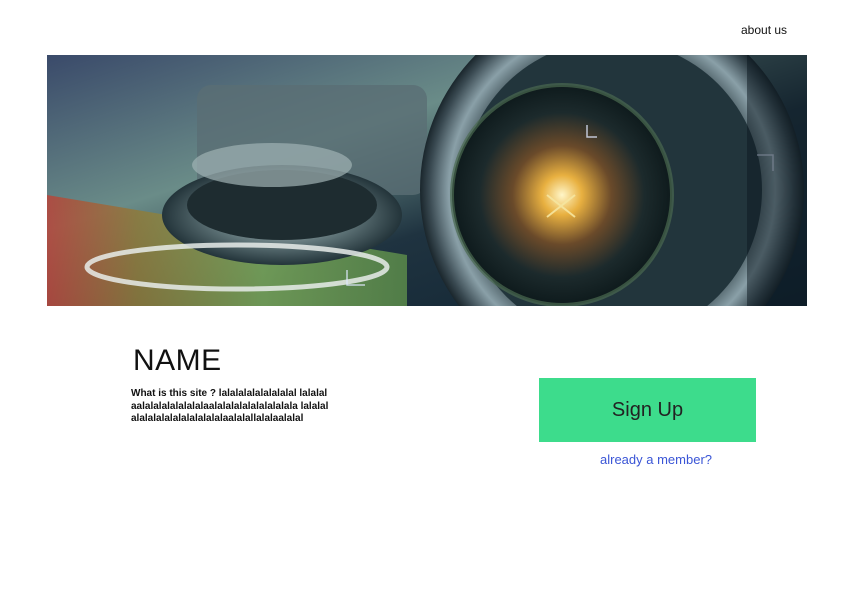 The image size is (842, 596). I want to click on already-member-link: already a member?, so click(656, 459).